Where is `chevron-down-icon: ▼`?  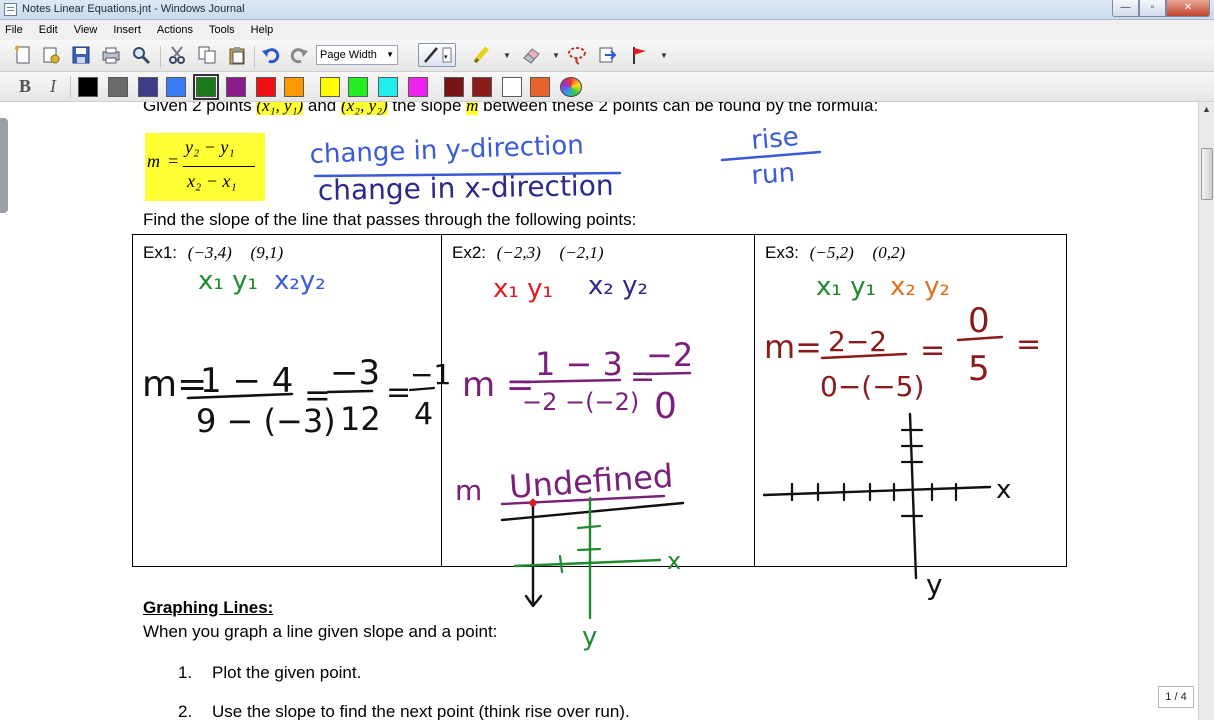 chevron-down-icon: ▼ is located at coordinates (390, 54).